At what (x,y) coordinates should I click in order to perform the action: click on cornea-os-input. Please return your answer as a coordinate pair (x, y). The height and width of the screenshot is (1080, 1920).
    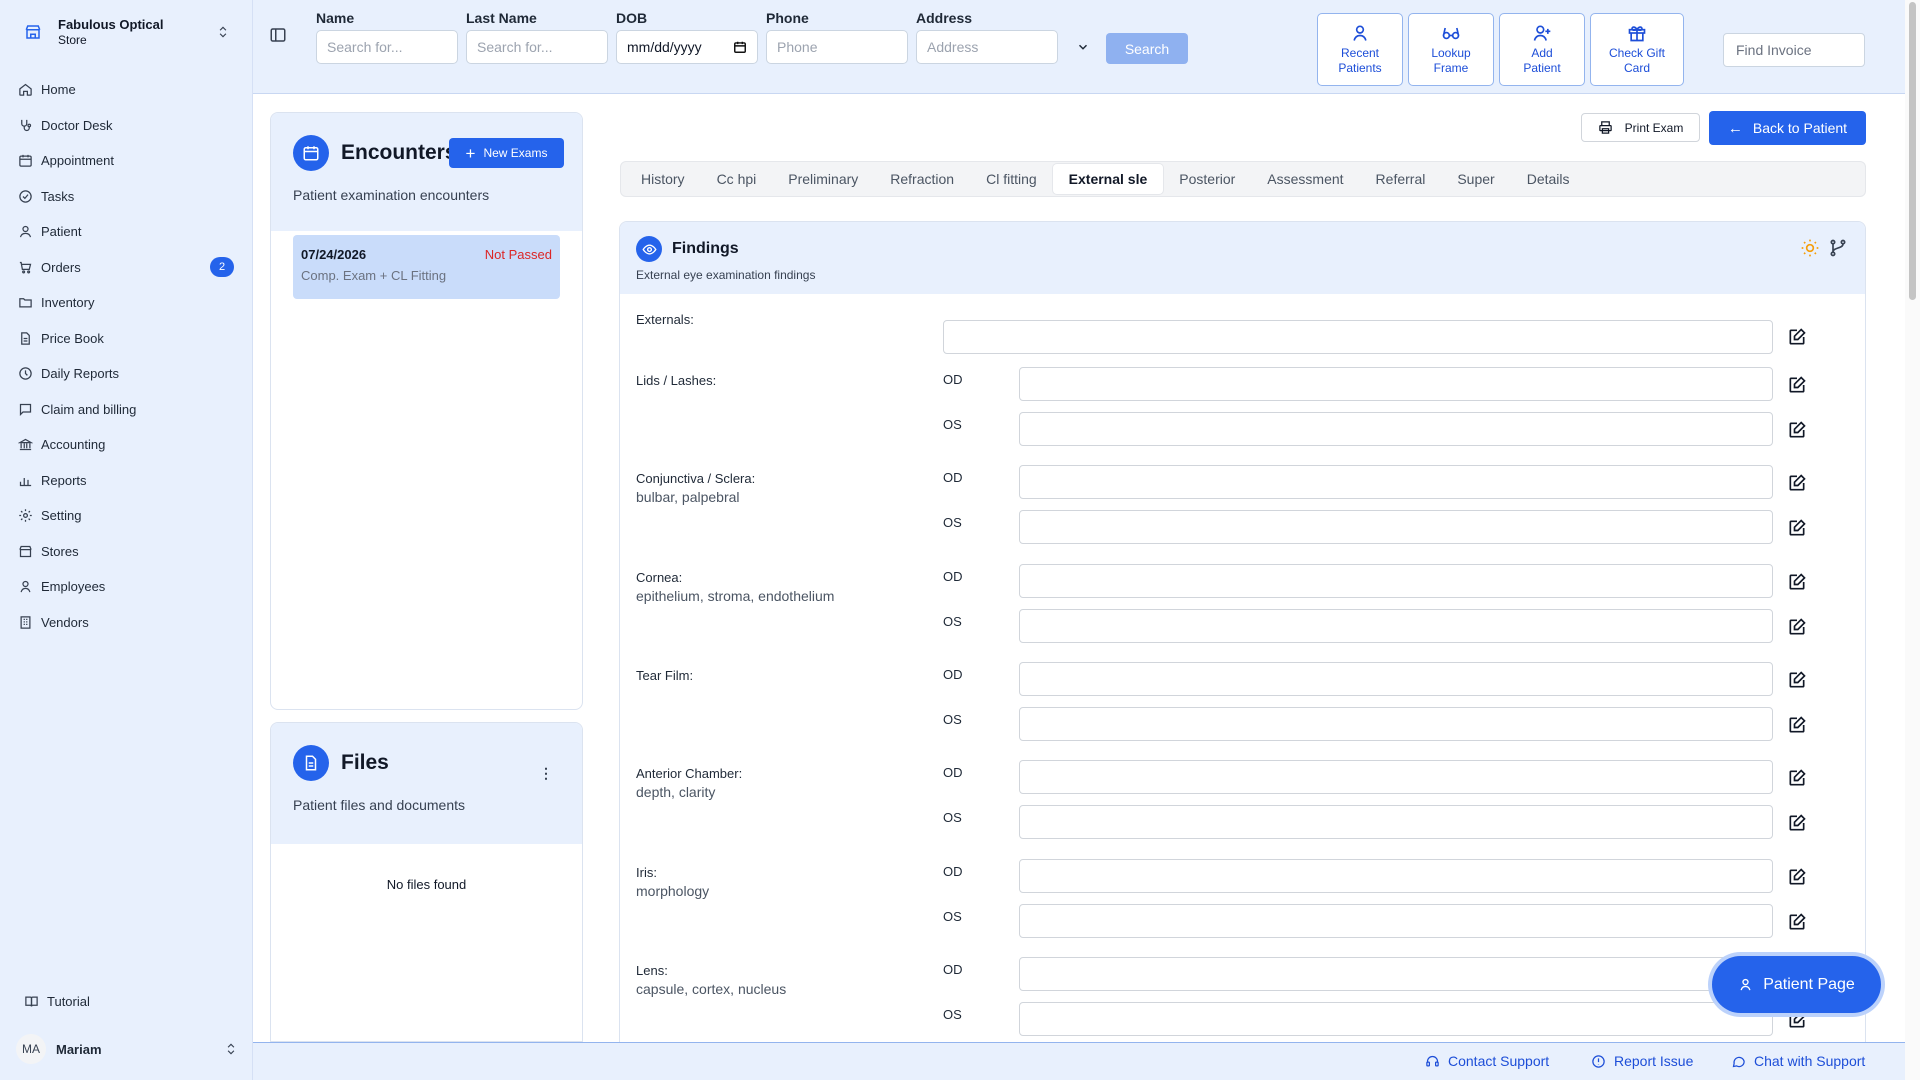
    Looking at the image, I should click on (1396, 626).